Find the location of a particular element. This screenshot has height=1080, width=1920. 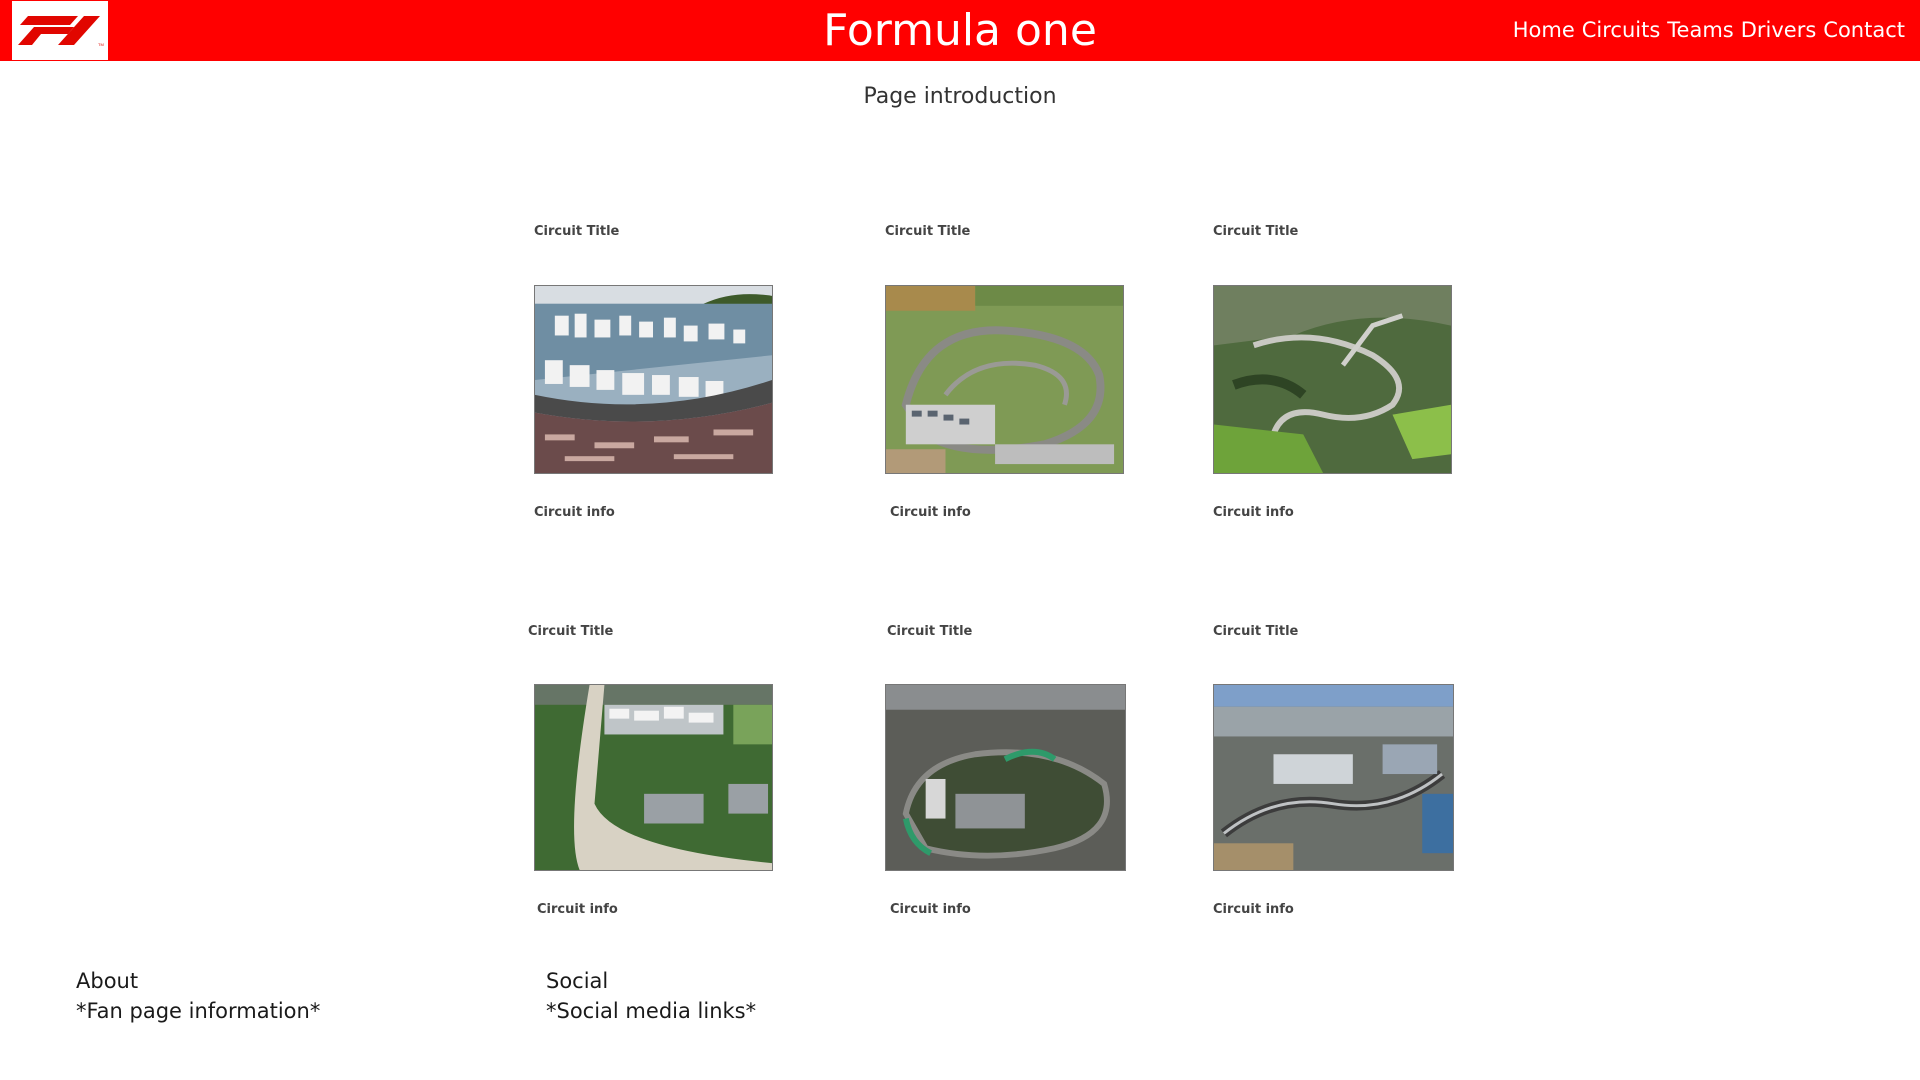

nav-home: Home is located at coordinates (1544, 30).